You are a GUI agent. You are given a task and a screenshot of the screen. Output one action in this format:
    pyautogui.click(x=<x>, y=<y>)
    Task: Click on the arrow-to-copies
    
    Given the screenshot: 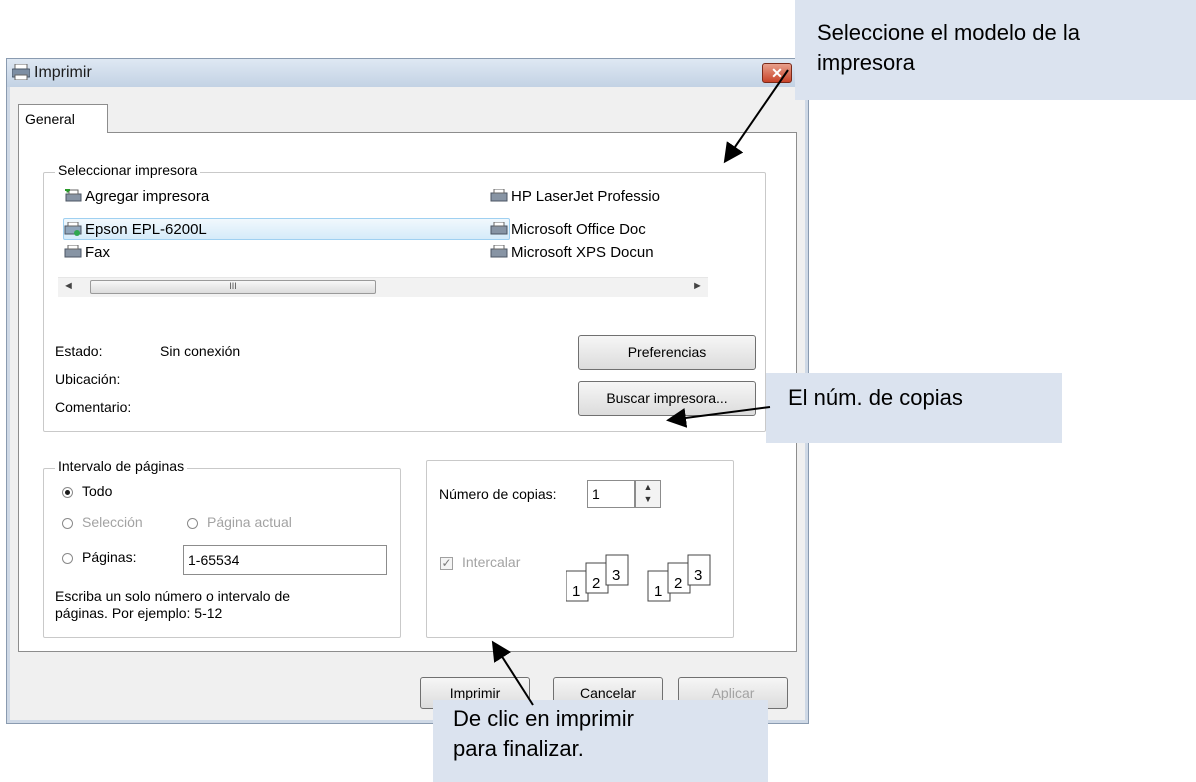 What is the action you would take?
    pyautogui.click(x=718, y=417)
    